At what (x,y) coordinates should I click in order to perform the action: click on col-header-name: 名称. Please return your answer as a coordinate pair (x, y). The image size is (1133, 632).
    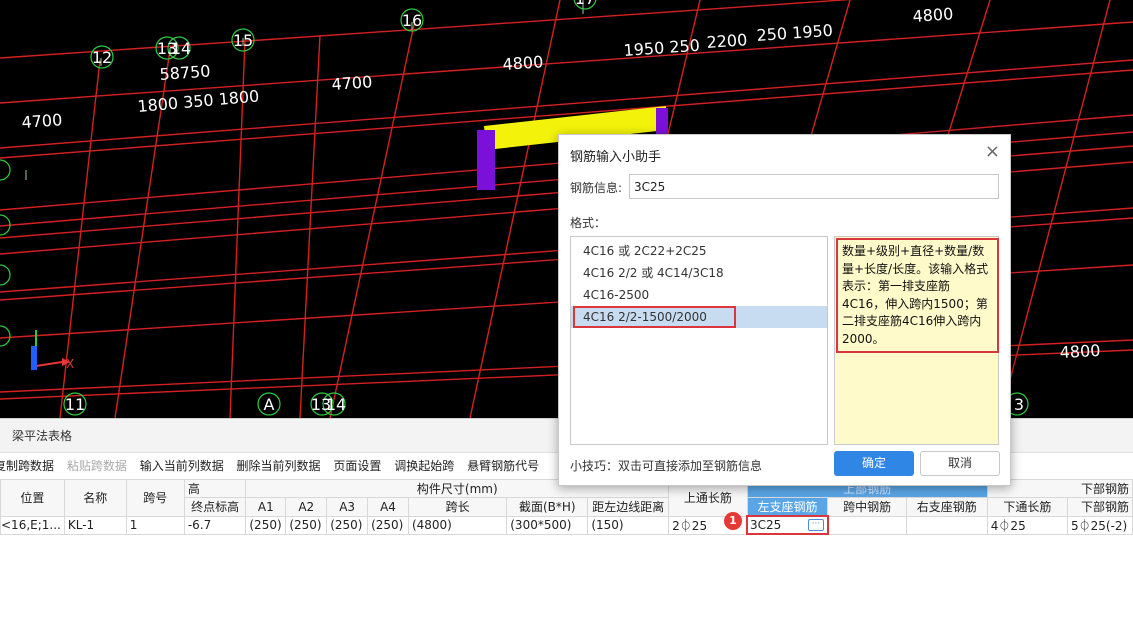
    Looking at the image, I should click on (95, 498).